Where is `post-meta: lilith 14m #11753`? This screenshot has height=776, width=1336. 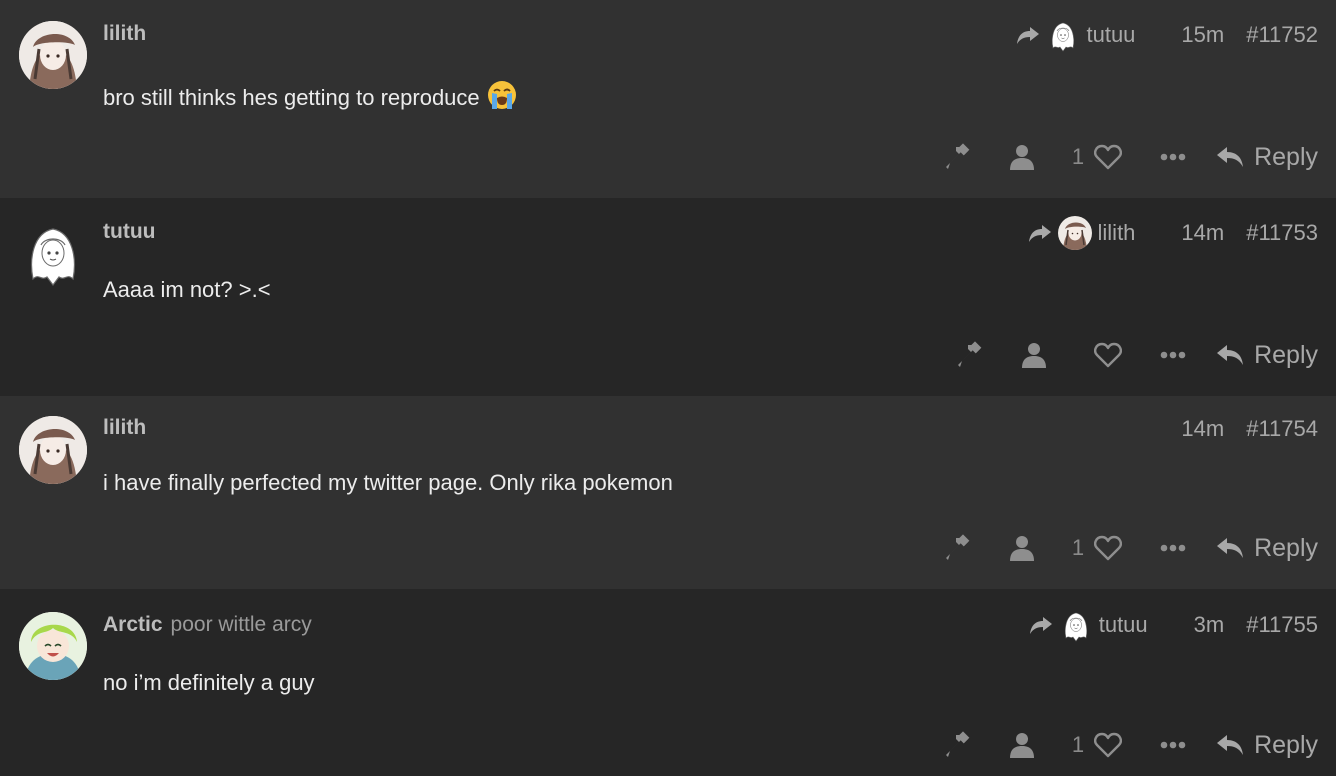 post-meta: lilith 14m #11753 is located at coordinates (1173, 233).